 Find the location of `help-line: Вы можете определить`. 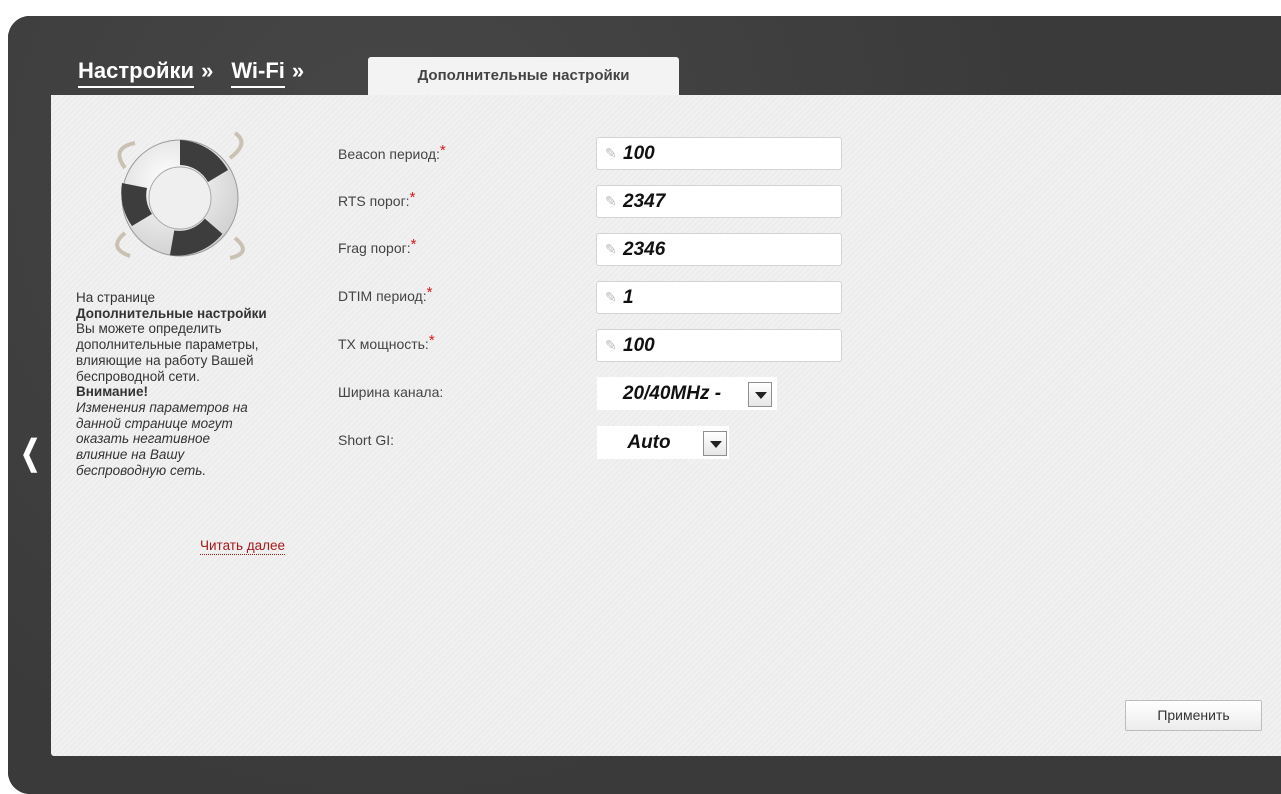

help-line: Вы можете определить is located at coordinates (149, 329).